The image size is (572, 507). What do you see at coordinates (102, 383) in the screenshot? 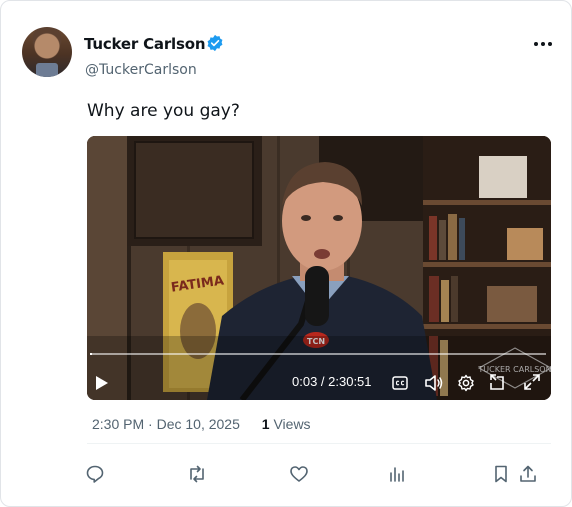
I see `play-icon` at bounding box center [102, 383].